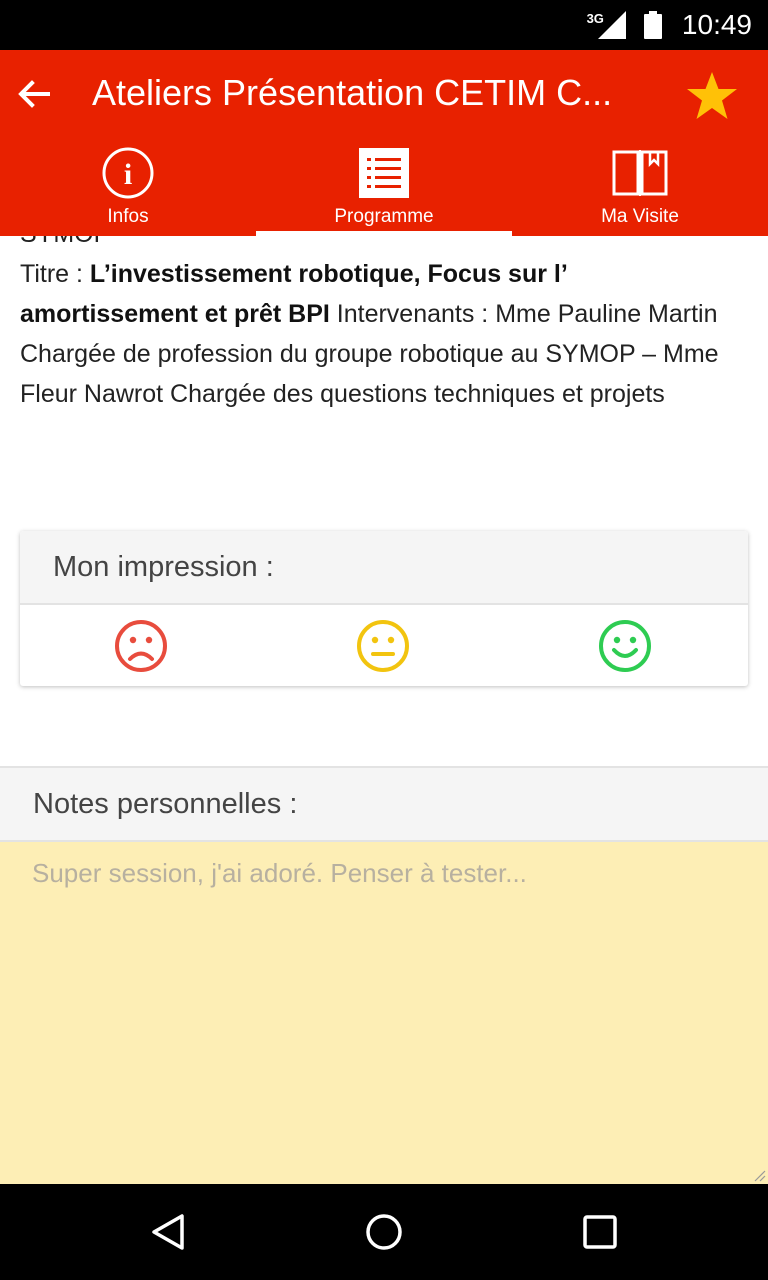 The width and height of the screenshot is (768, 1280). I want to click on title-prefix: Titre :, so click(55, 274).